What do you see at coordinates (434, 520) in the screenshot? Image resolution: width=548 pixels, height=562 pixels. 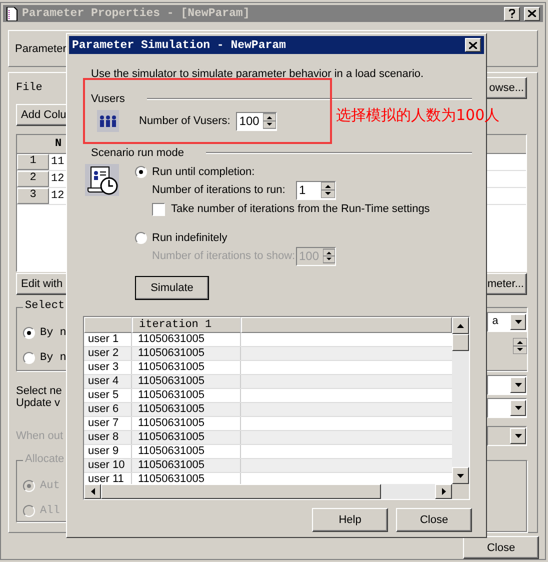 I see `dialog-button: Close` at bounding box center [434, 520].